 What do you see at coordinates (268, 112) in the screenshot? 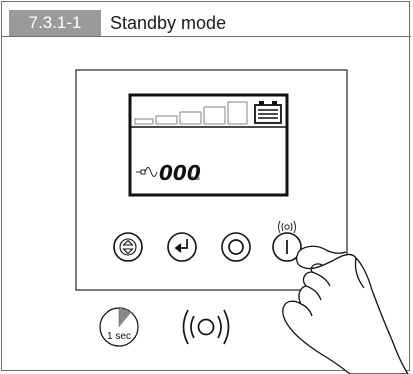
I see `battery-icon` at bounding box center [268, 112].